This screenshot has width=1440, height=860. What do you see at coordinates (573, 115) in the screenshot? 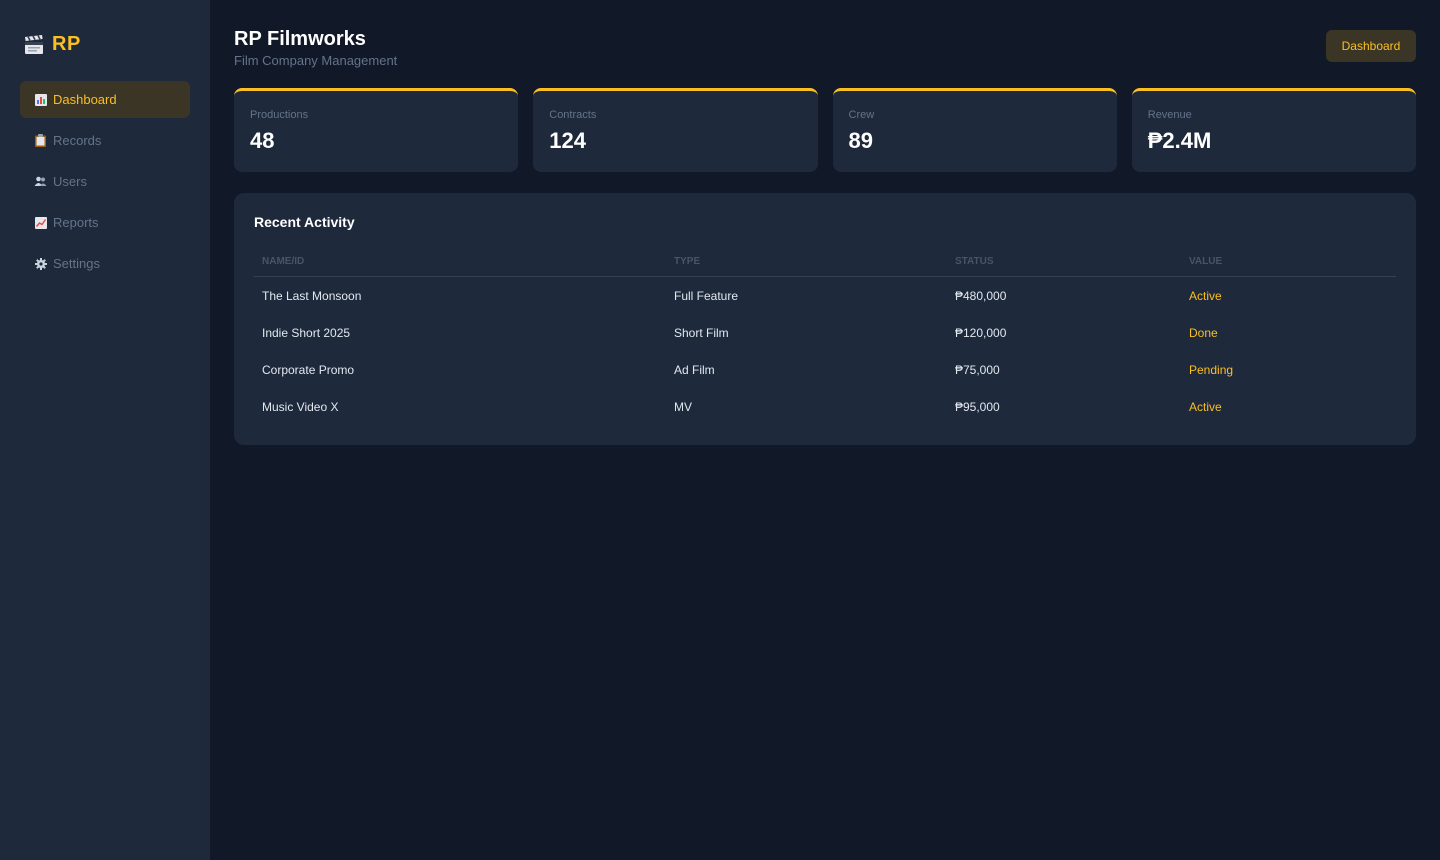
I see `stat-label: Contracts` at bounding box center [573, 115].